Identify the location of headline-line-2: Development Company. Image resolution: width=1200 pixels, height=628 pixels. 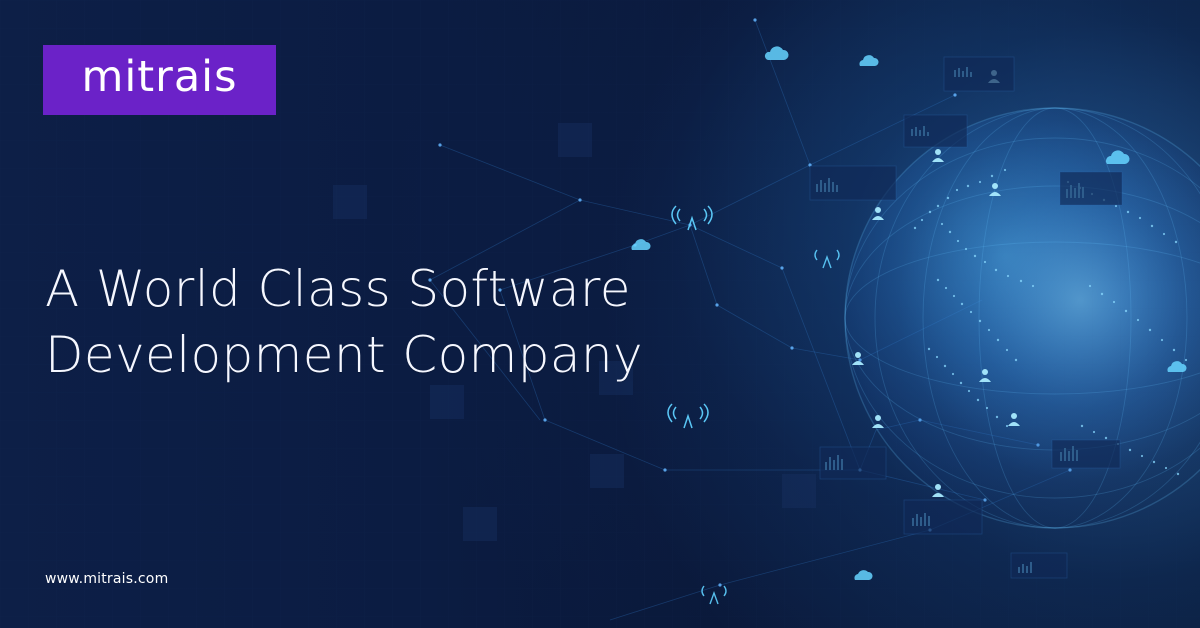
(344, 355).